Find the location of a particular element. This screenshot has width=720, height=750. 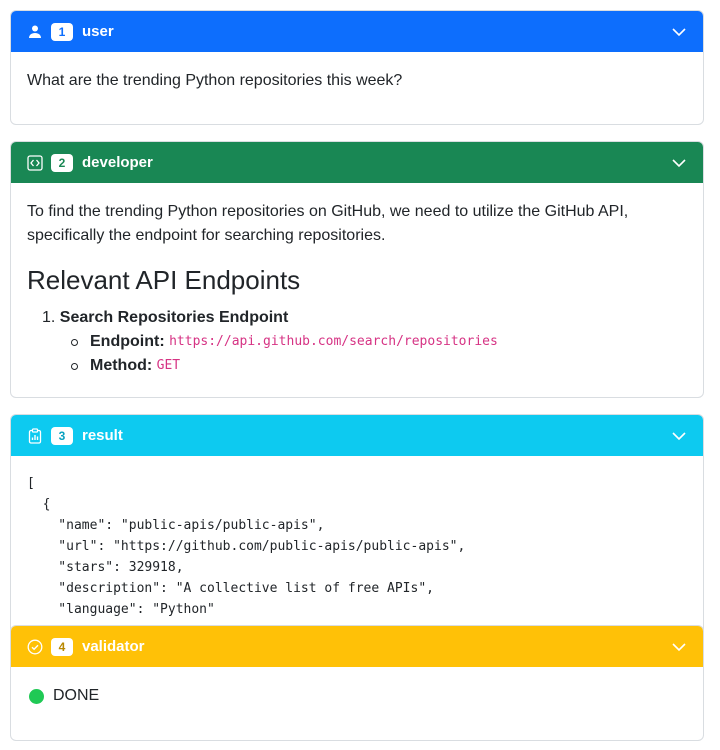

clipboard-data-icon is located at coordinates (35, 435).